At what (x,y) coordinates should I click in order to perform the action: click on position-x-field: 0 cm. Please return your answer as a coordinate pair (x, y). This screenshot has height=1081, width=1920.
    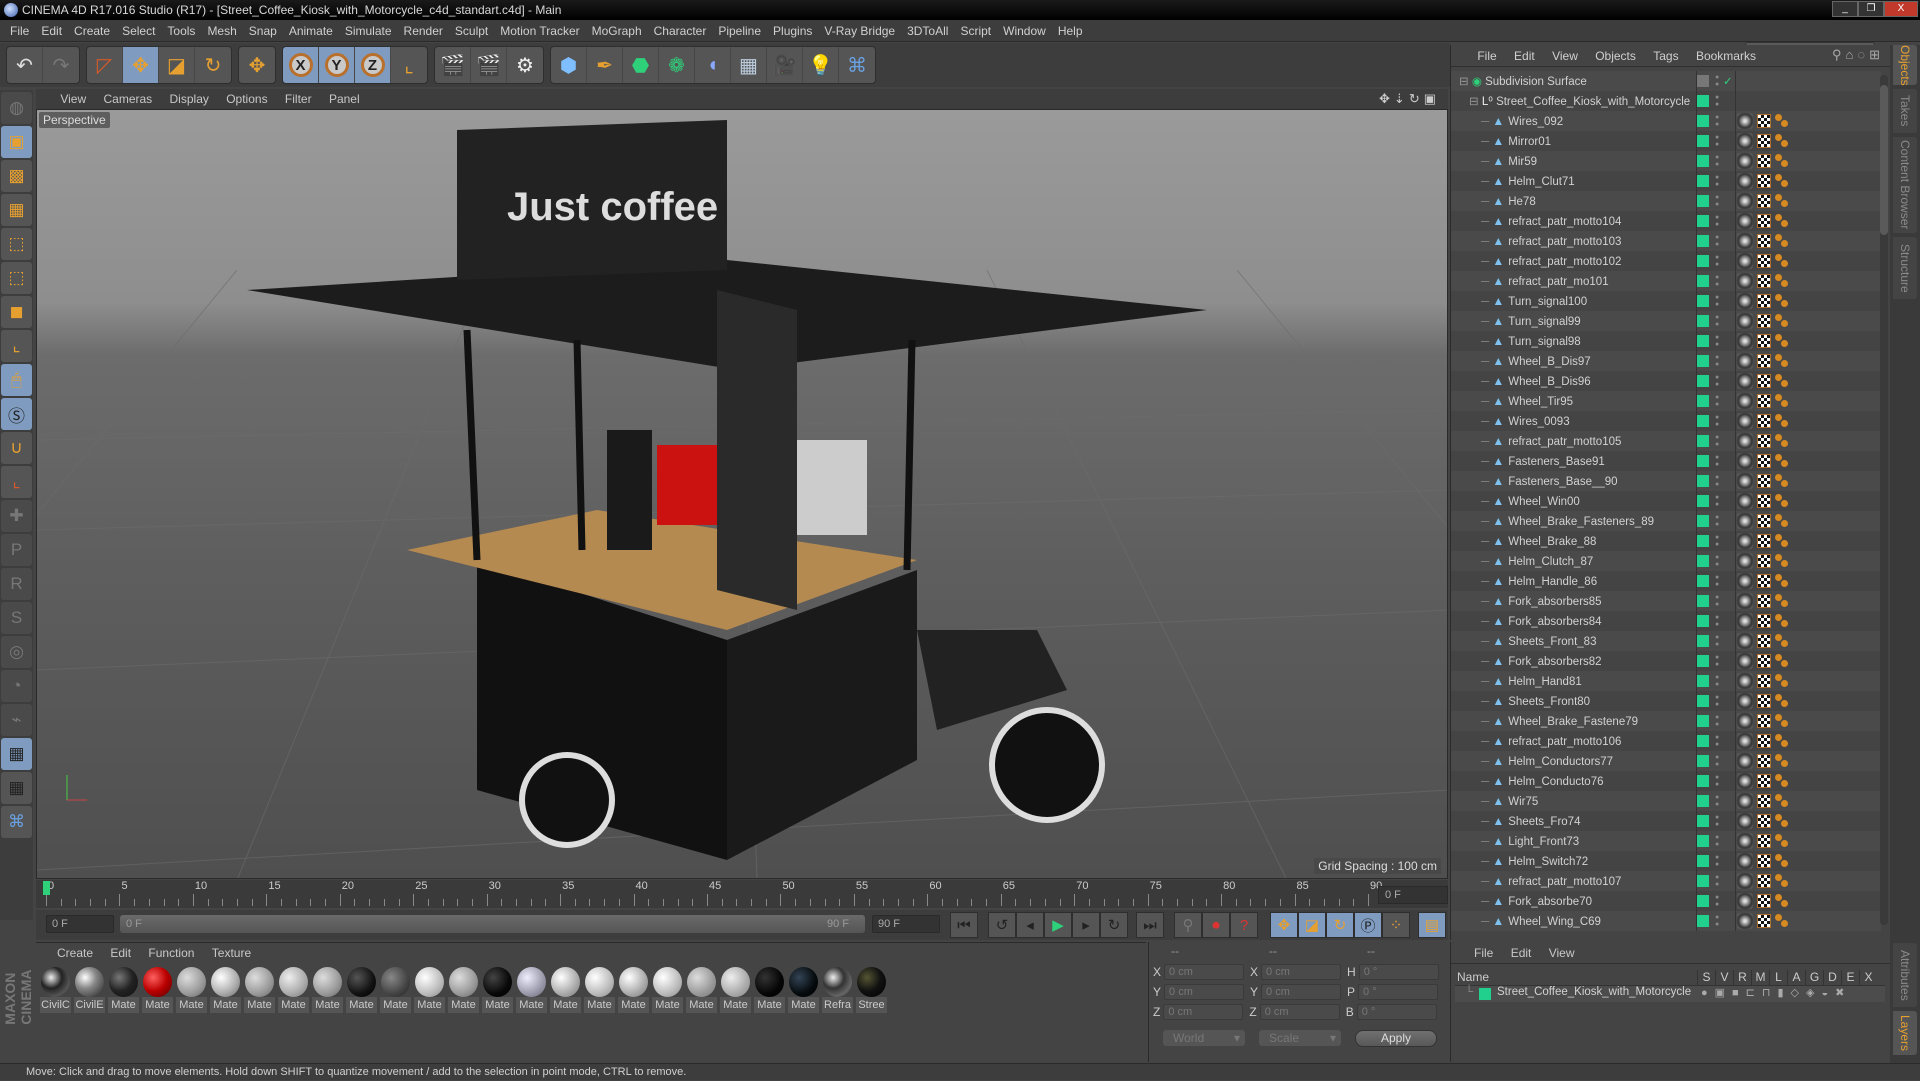
    Looking at the image, I should click on (1204, 972).